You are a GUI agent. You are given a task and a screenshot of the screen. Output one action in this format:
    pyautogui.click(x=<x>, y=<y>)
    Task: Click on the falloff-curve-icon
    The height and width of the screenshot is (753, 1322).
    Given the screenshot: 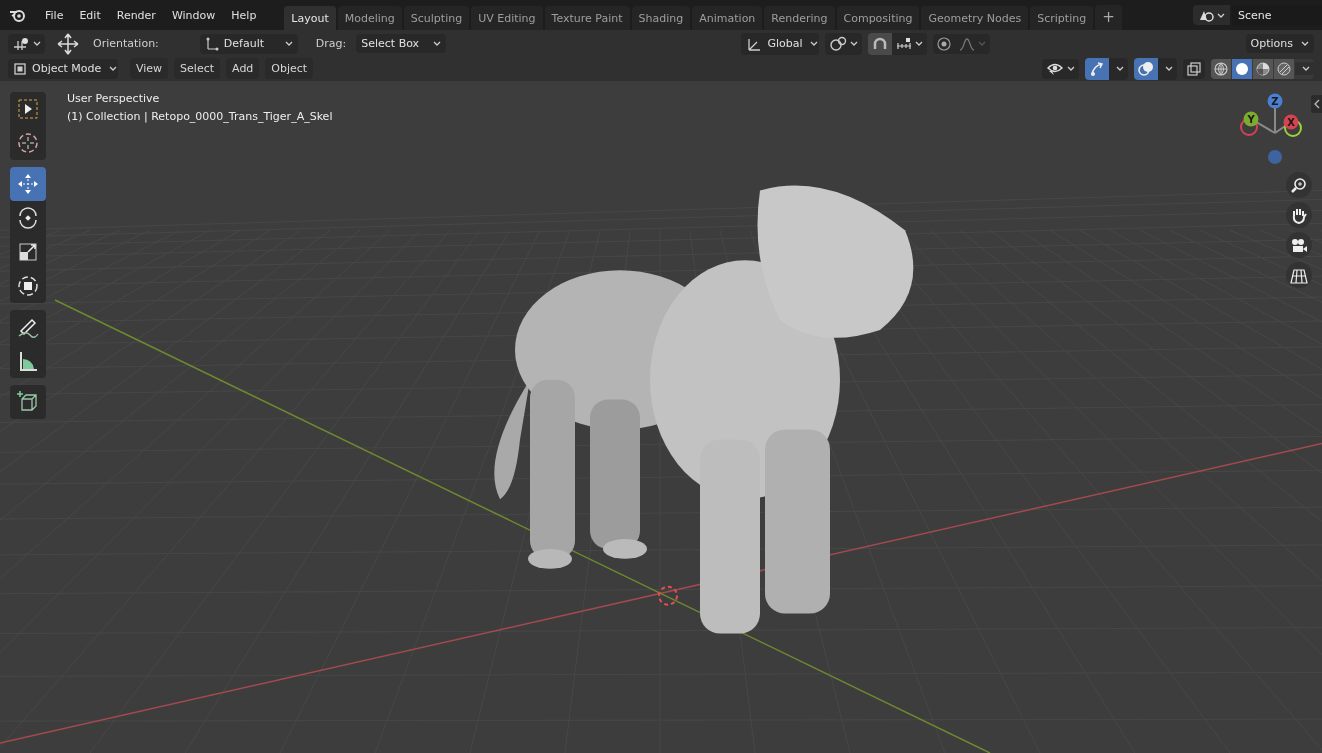 What is the action you would take?
    pyautogui.click(x=967, y=43)
    